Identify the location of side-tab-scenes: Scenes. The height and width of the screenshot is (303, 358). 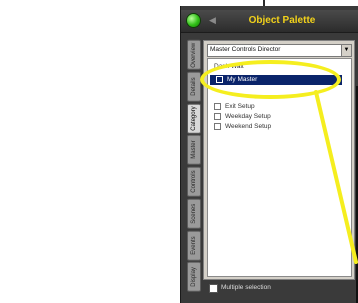
(194, 213).